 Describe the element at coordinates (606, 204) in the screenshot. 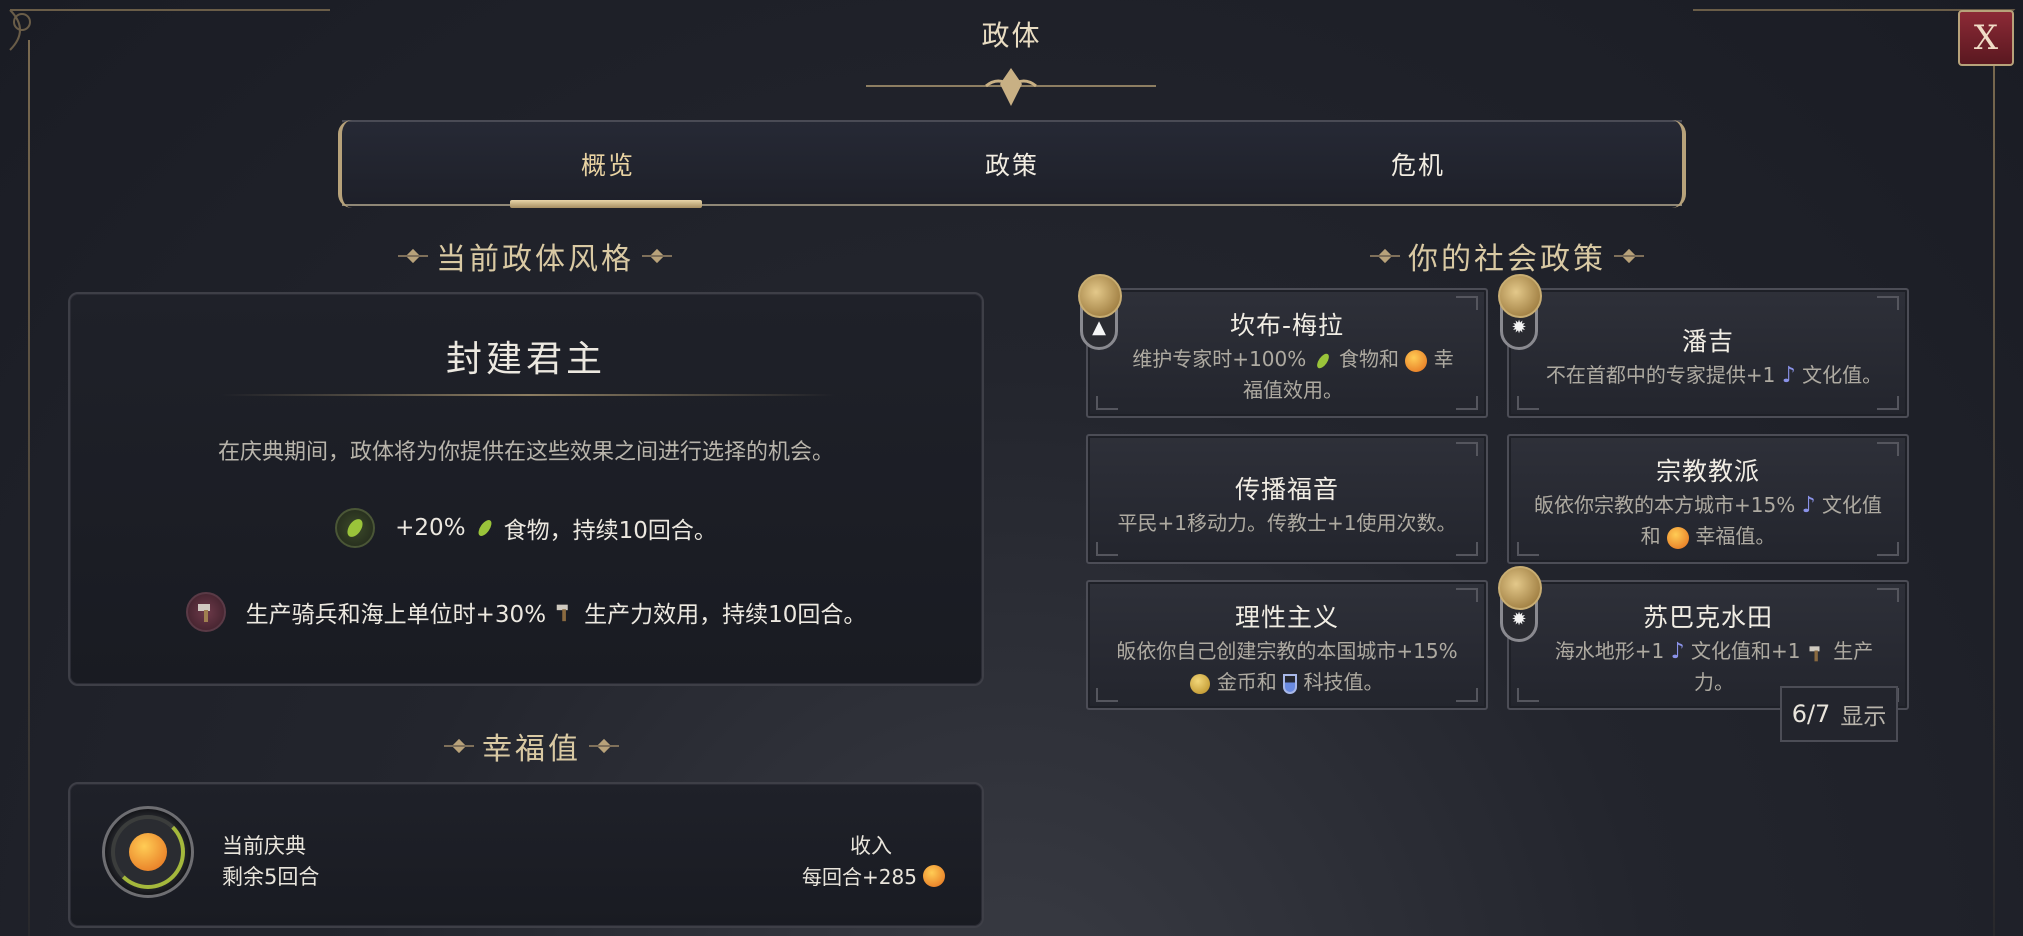

I see `active-tab-indicator` at that location.